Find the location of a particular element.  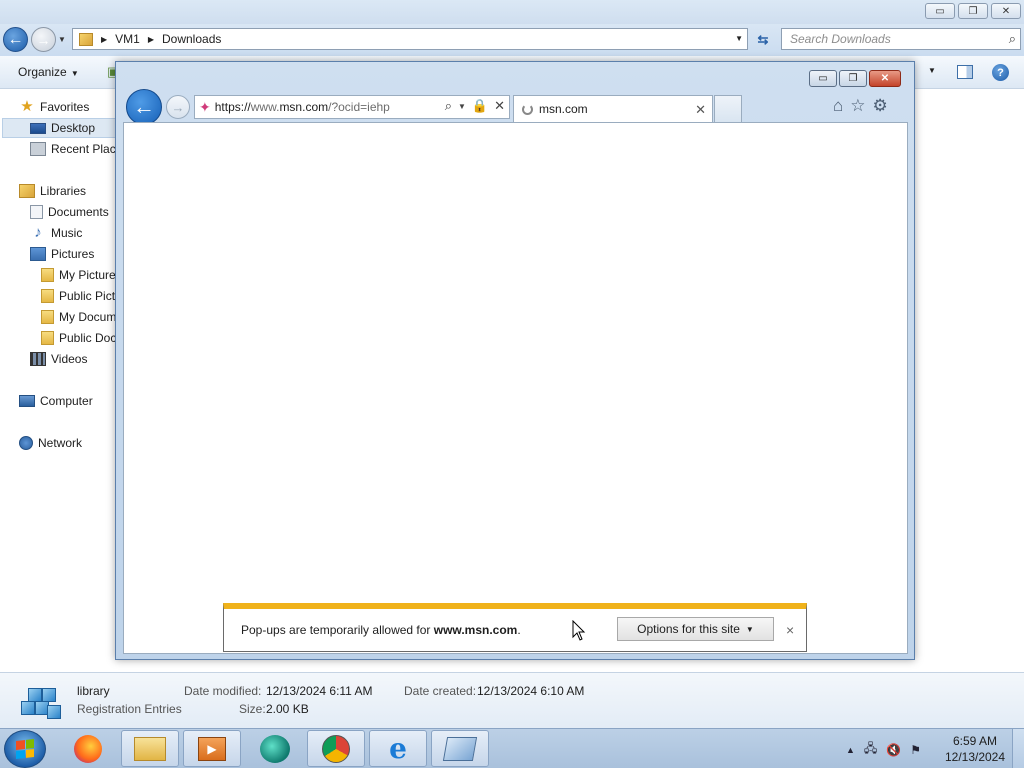

ie-restore-button: ❐ is located at coordinates (853, 78).